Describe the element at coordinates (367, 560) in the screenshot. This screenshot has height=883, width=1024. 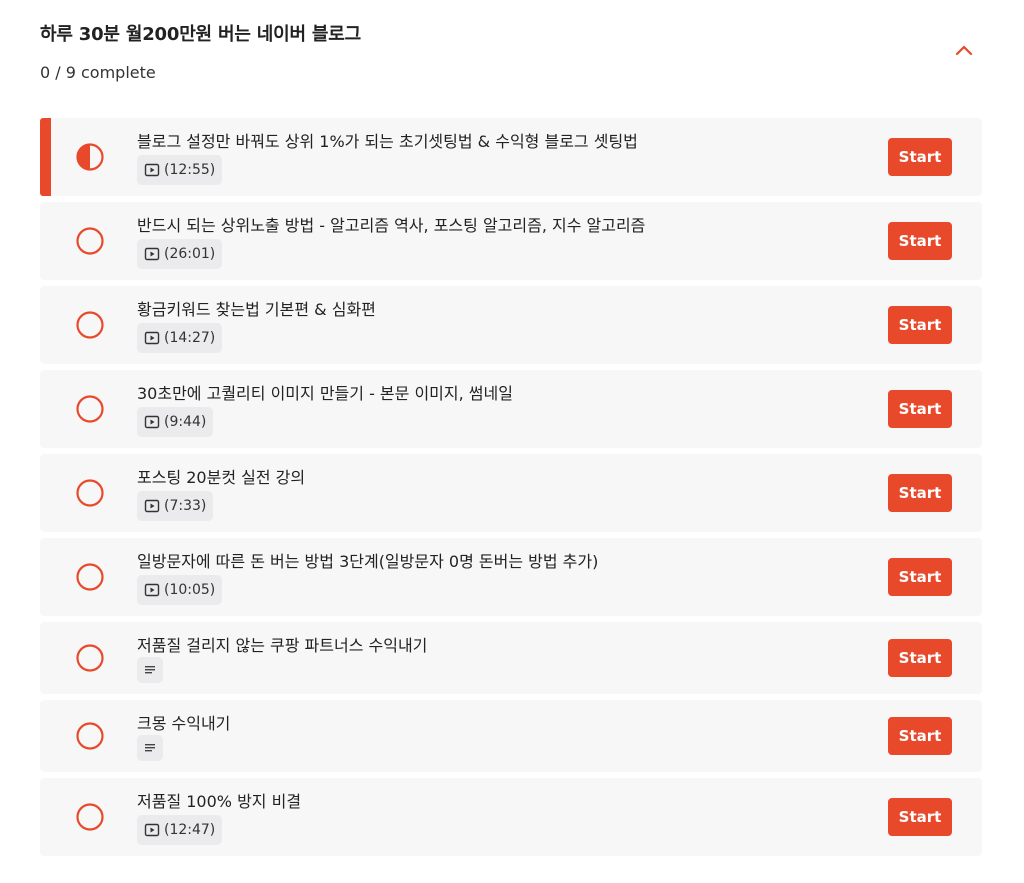
I see `lesson-title: 일방문자에 따른 돈 버는 방법 3단계(일방문자 0명 돈버는 방법 추가)` at that location.